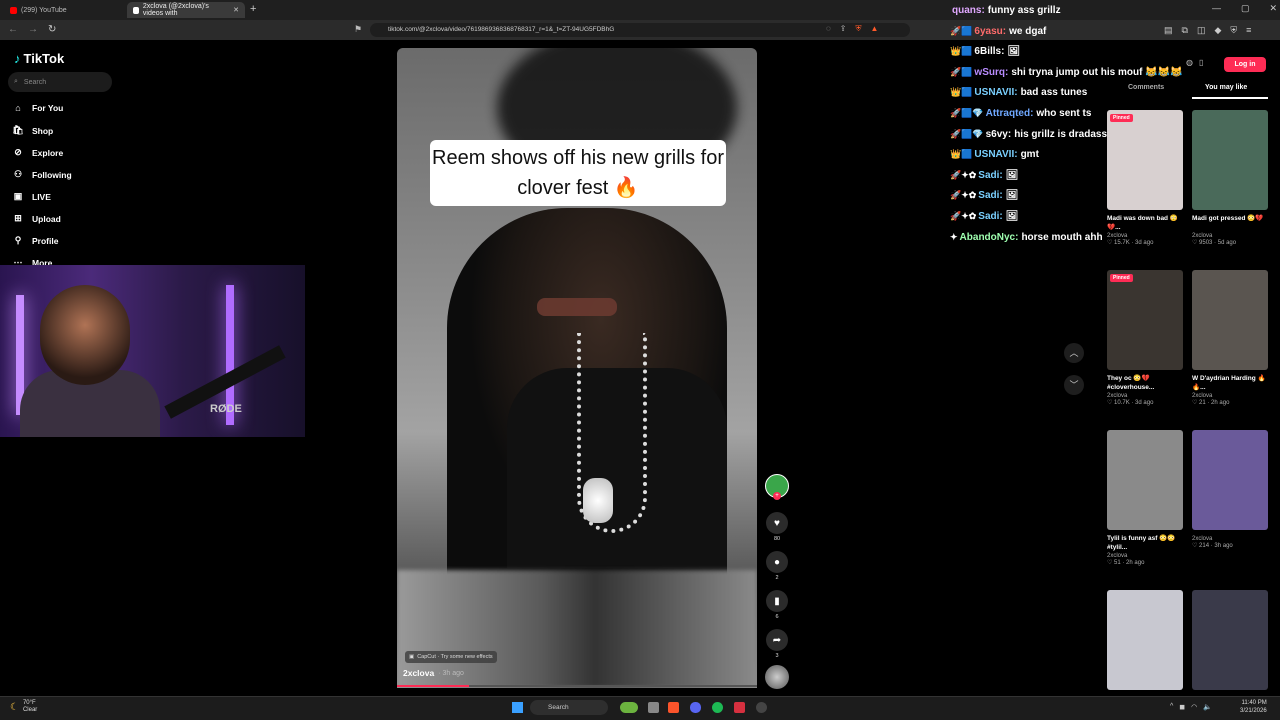  I want to click on chat-text: who sent ts, so click(1064, 113).